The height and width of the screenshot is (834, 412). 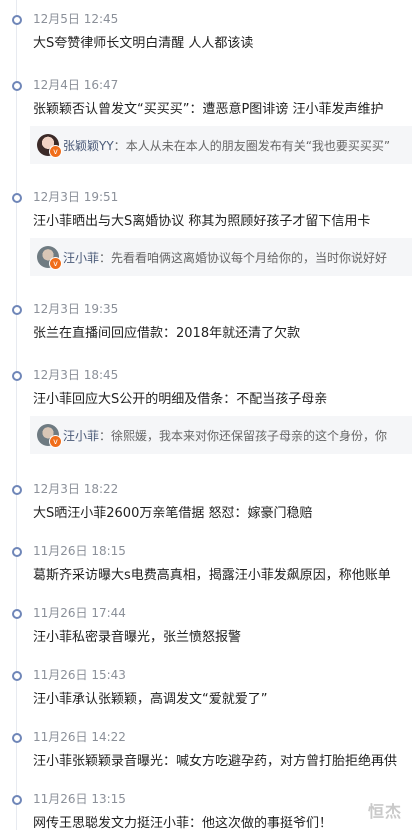 I want to click on comment-text: 先看看咱俩这离婚协议每个月给你的，当时你说好好, so click(x=249, y=257).